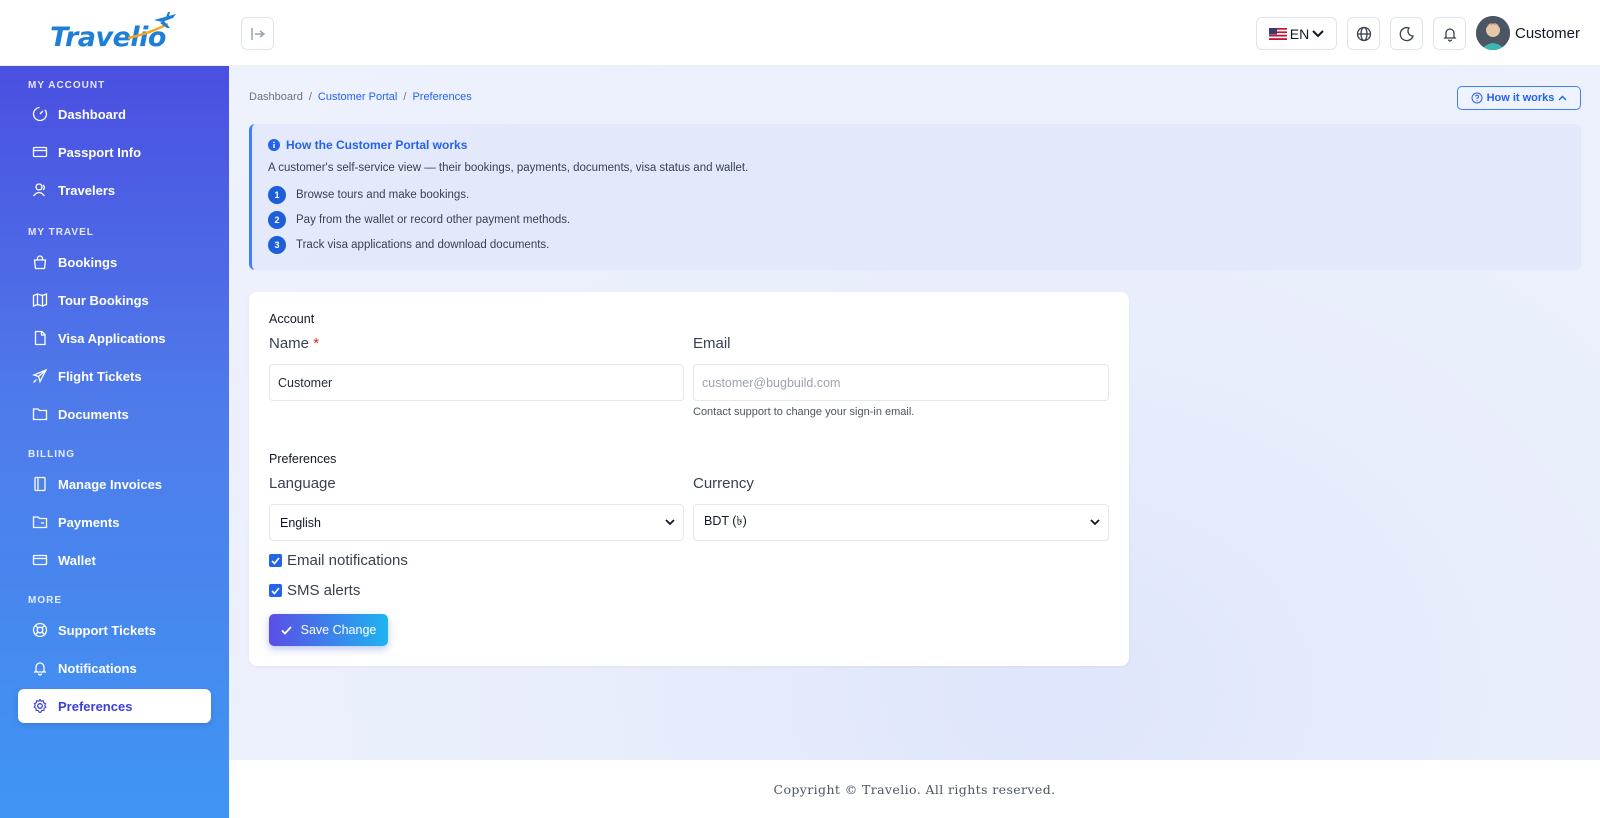  What do you see at coordinates (901, 522) in the screenshot?
I see `currency-select: BDT (৳)` at bounding box center [901, 522].